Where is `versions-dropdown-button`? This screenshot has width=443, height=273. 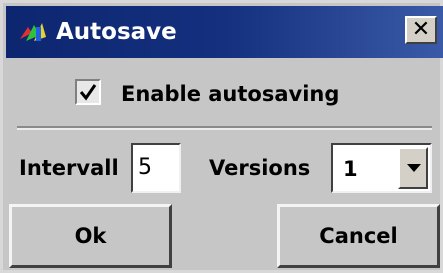 versions-dropdown-button is located at coordinates (413, 168).